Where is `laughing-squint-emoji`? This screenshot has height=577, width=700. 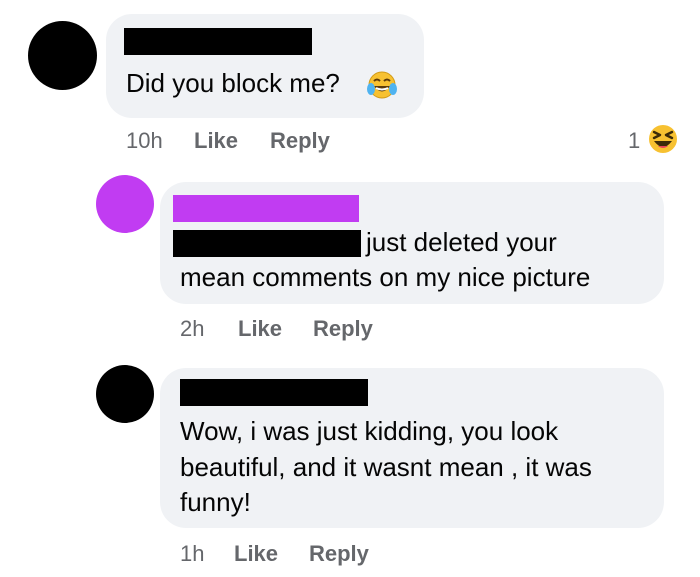
laughing-squint-emoji is located at coordinates (663, 139).